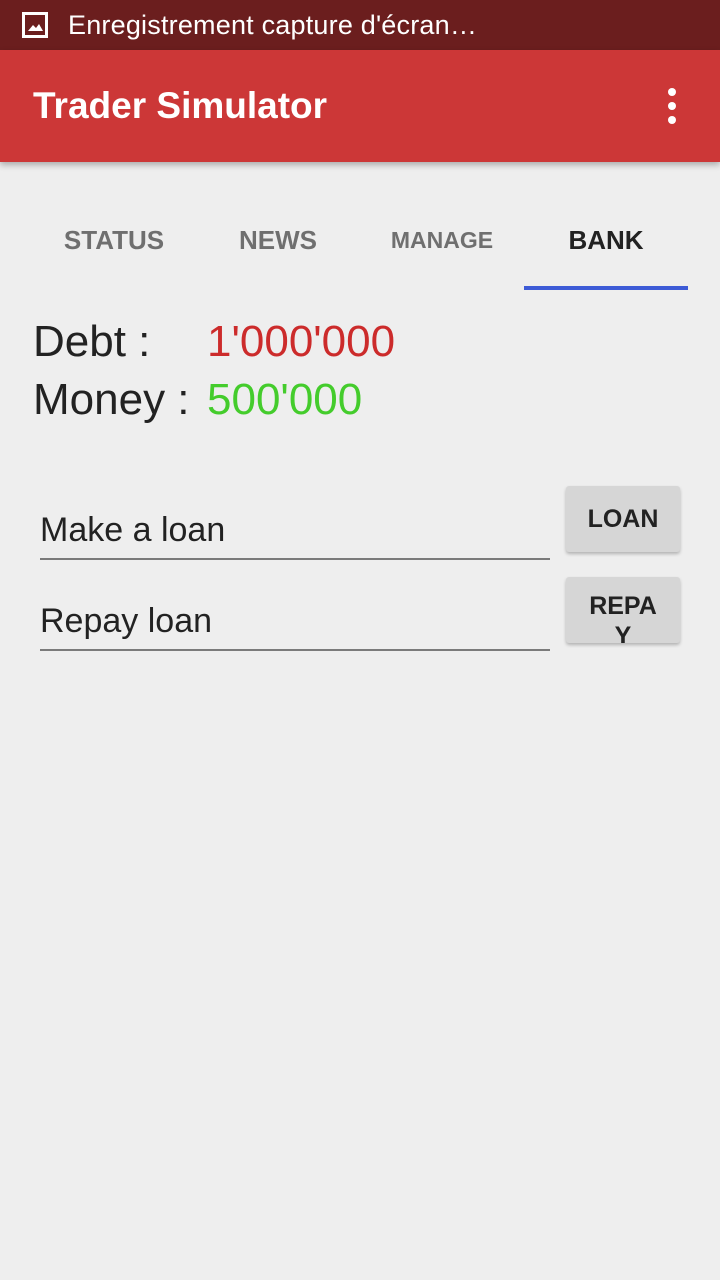 This screenshot has height=1280, width=720. I want to click on repay-amount-input: Repay loan, so click(295, 620).